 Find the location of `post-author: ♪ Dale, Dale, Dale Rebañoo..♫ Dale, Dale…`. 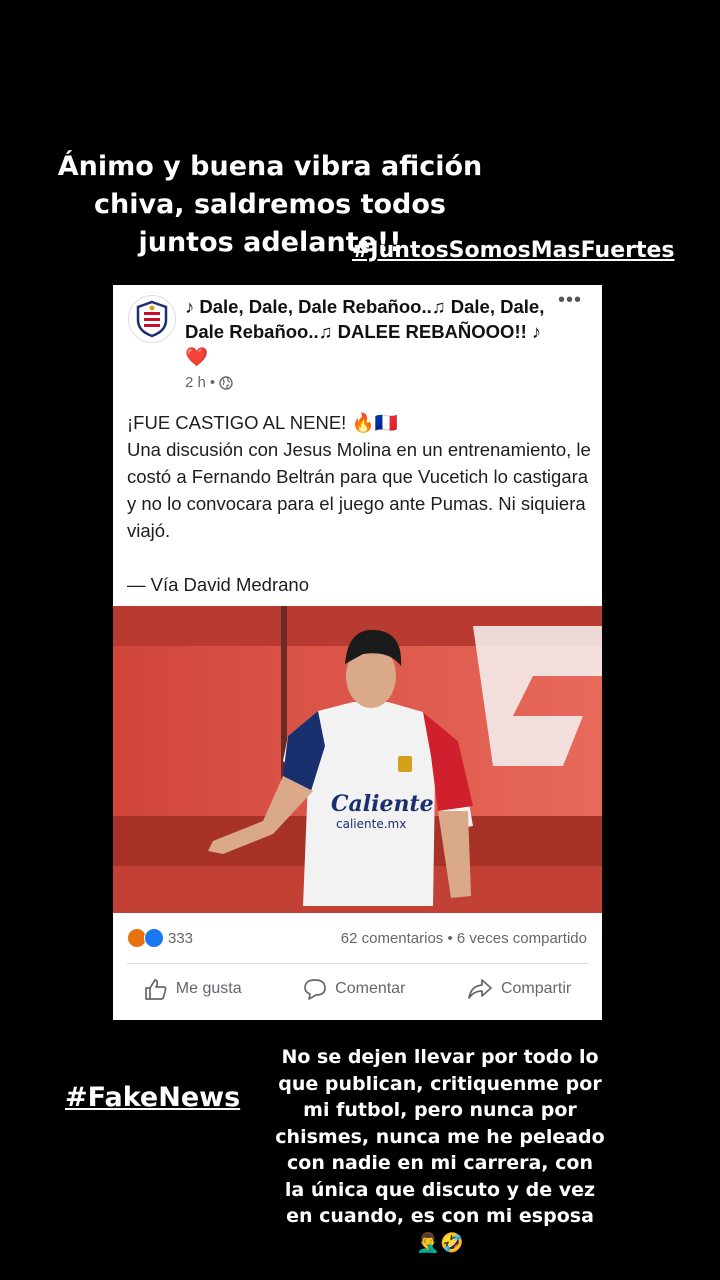

post-author: ♪ Dale, Dale, Dale Rebañoo..♫ Dale, Dale… is located at coordinates (365, 331).